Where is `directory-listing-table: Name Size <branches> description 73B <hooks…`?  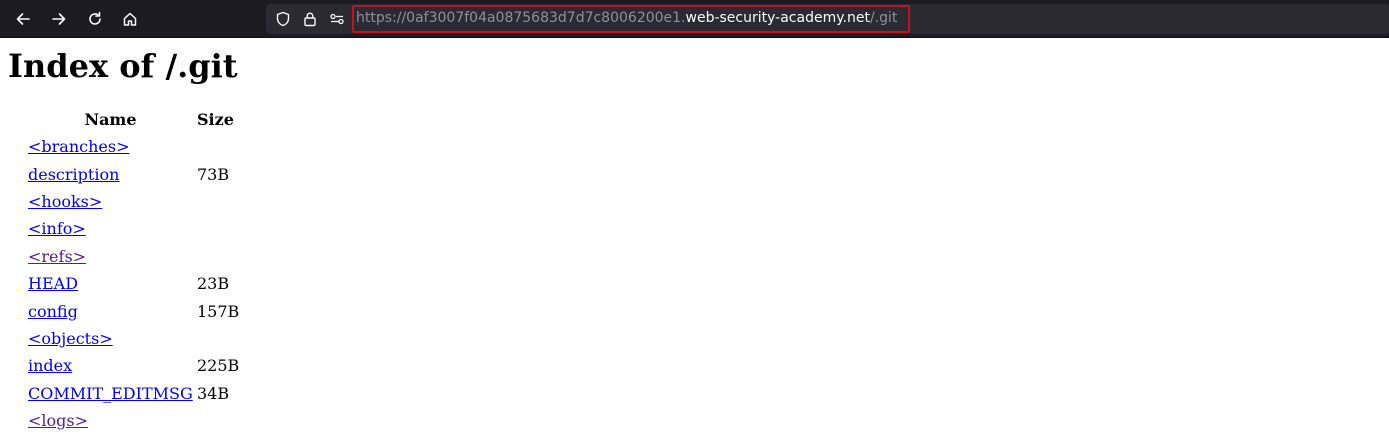 directory-listing-table: Name Size <branches> description 73B <hooks… is located at coordinates (134, 270).